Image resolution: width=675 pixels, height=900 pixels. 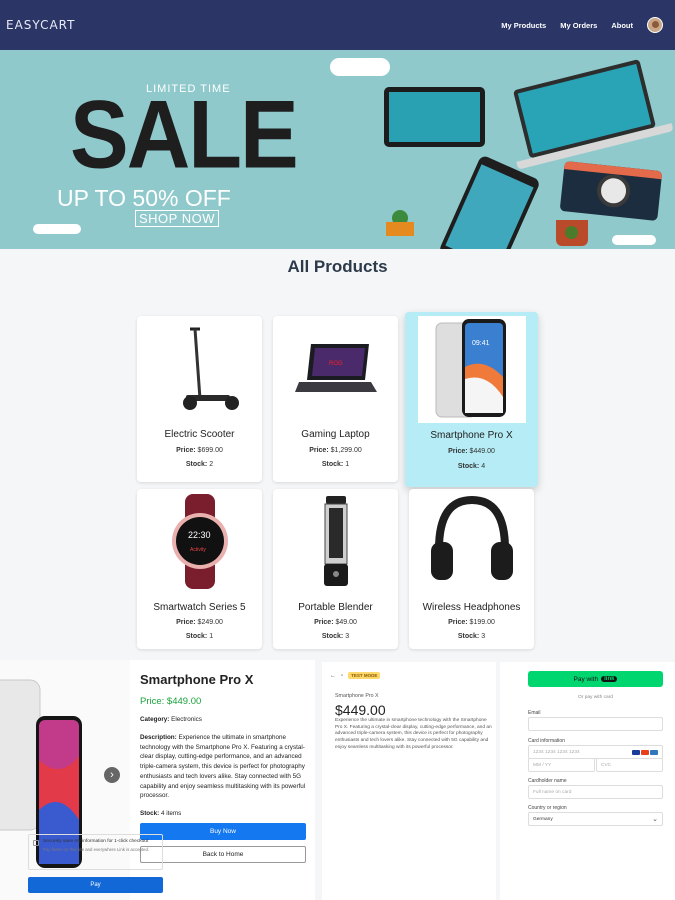 What do you see at coordinates (483, 466) in the screenshot?
I see `stock-value: 4` at bounding box center [483, 466].